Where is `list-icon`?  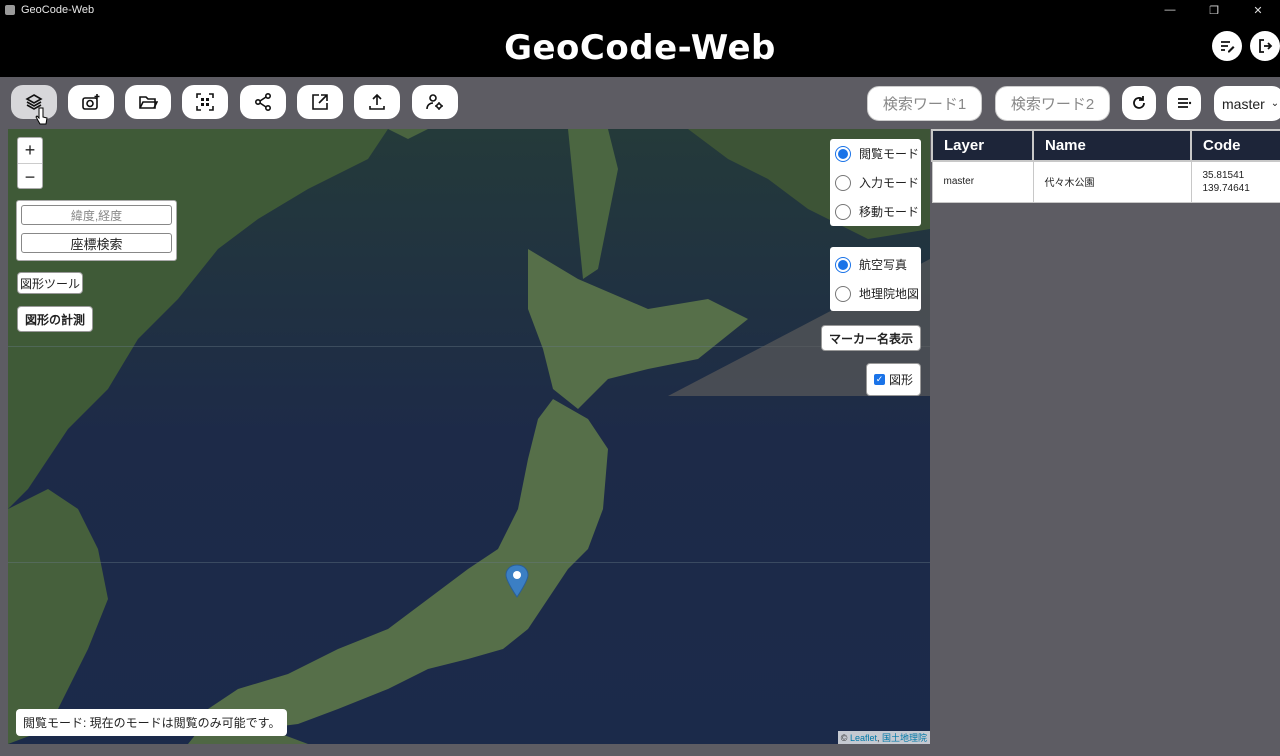 list-icon is located at coordinates (1185, 103).